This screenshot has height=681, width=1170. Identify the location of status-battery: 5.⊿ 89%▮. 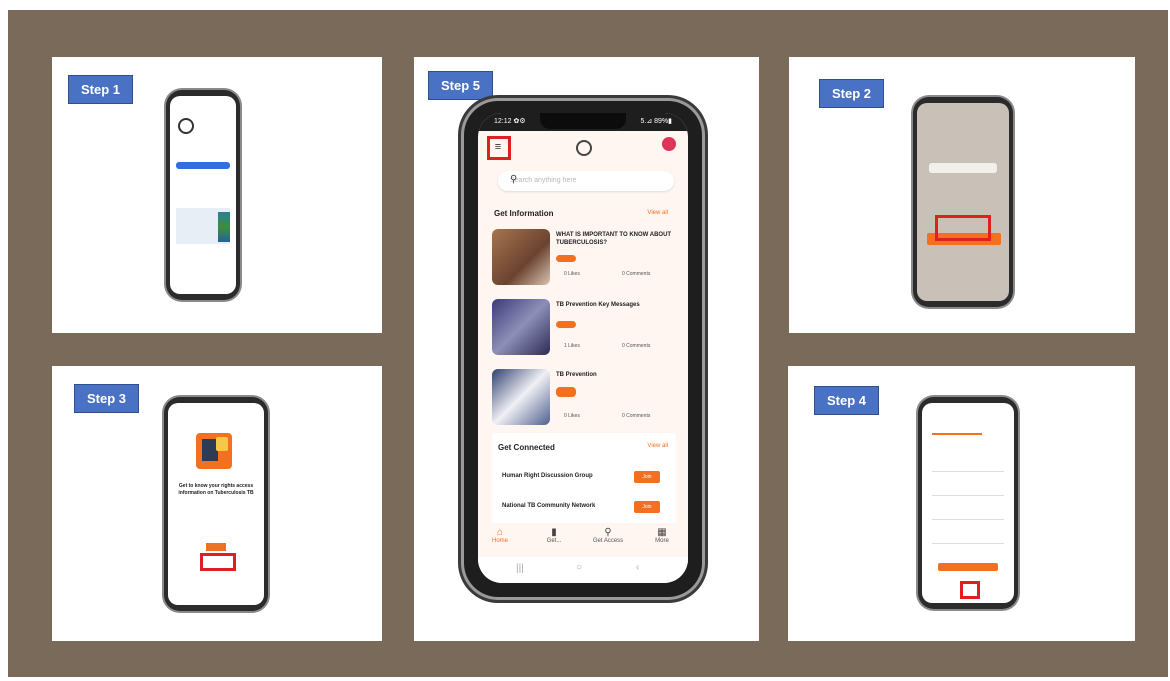
(656, 121).